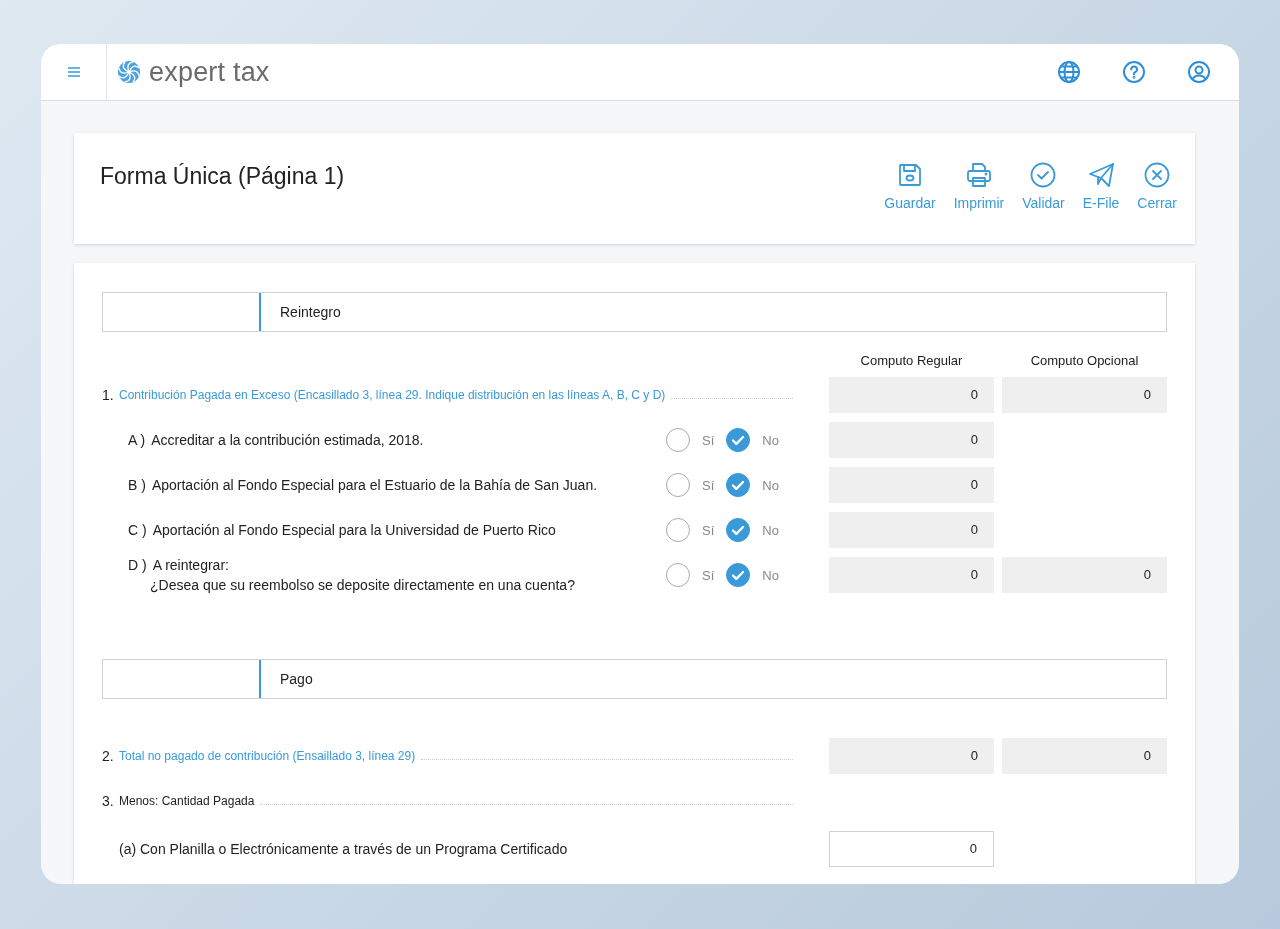 The width and height of the screenshot is (1280, 929). I want to click on line-label: Menos: Cantidad Pagada, so click(187, 801).